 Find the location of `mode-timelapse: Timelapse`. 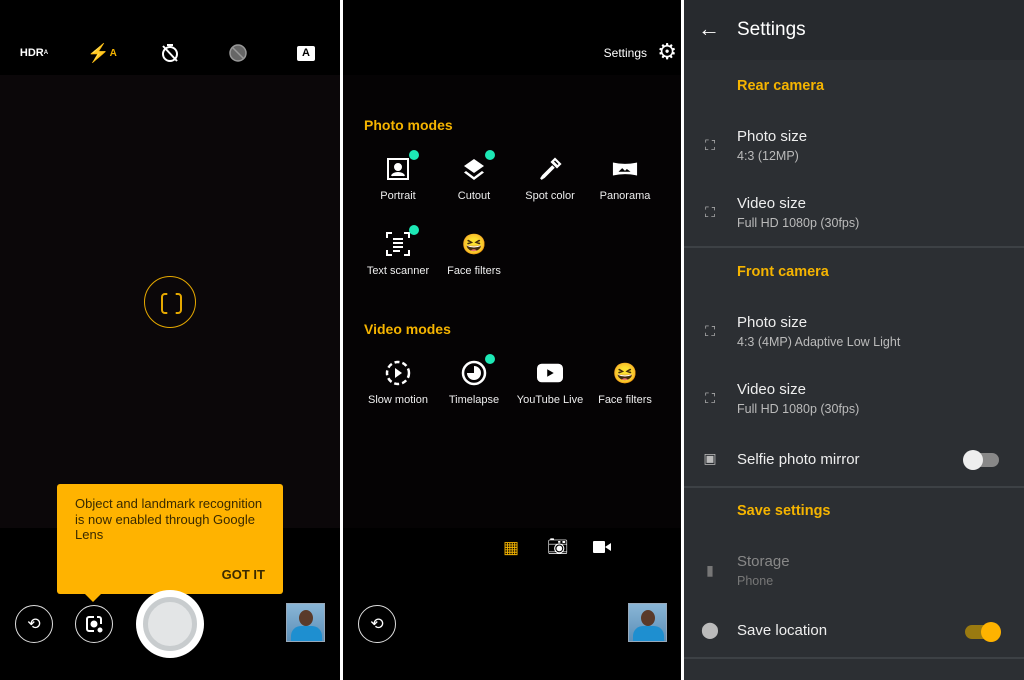

mode-timelapse: Timelapse is located at coordinates (474, 380).